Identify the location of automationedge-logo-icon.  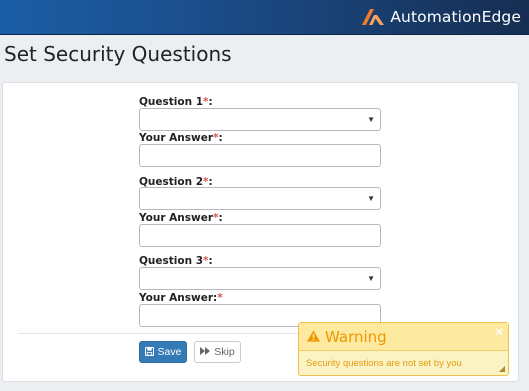
(373, 17).